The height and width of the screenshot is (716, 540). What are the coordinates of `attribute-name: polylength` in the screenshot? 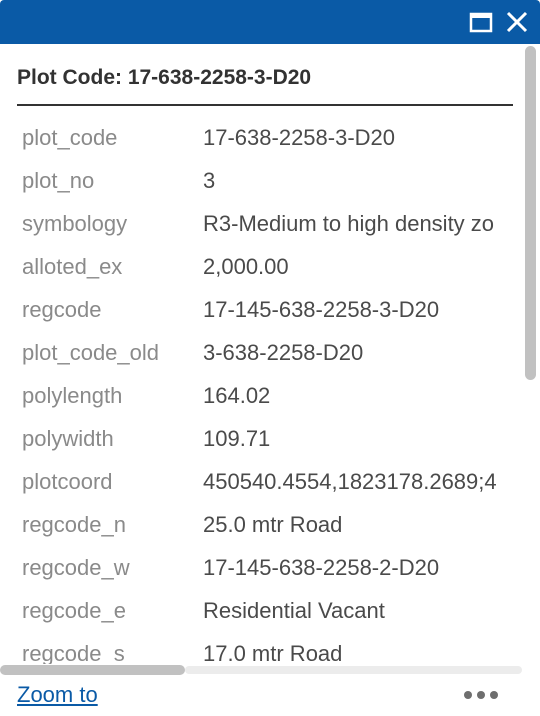 It's located at (72, 395).